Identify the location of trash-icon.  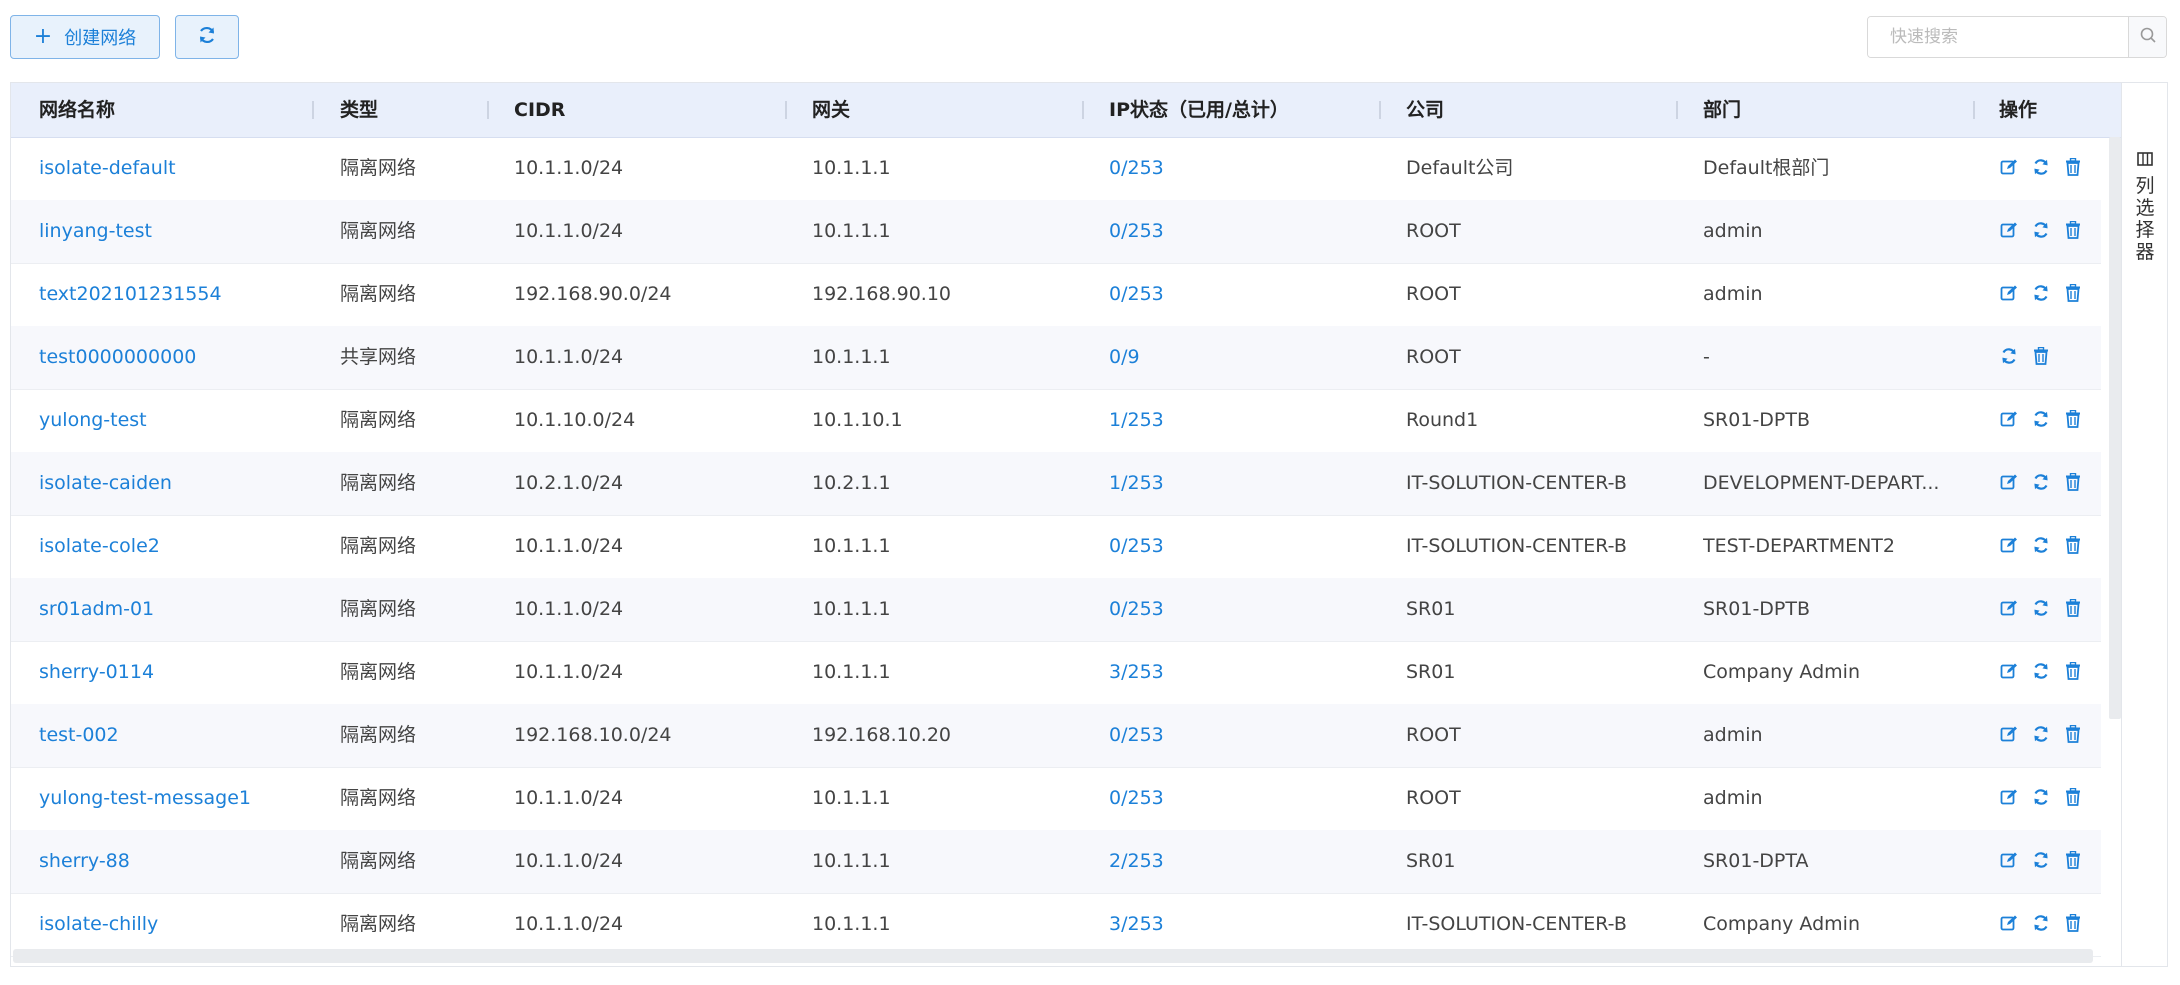
(2073, 735).